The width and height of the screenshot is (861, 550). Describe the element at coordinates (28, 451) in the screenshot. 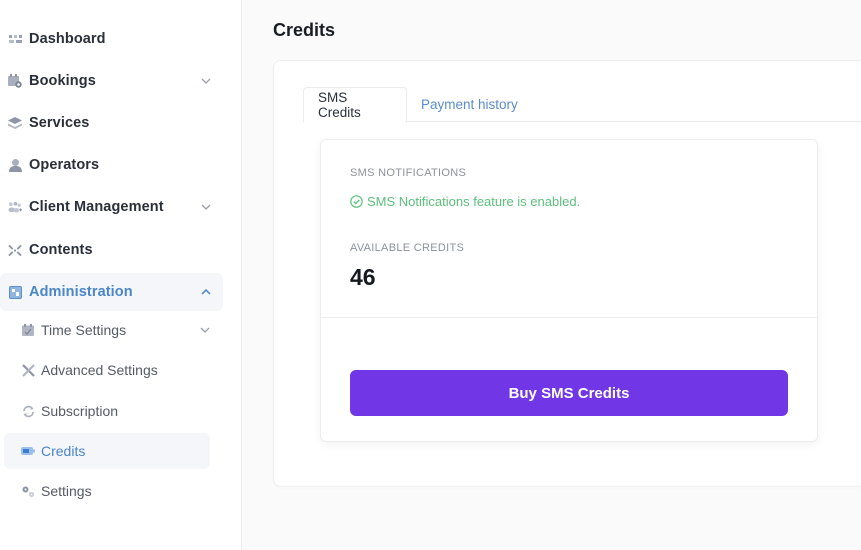

I see `battery-icon` at that location.